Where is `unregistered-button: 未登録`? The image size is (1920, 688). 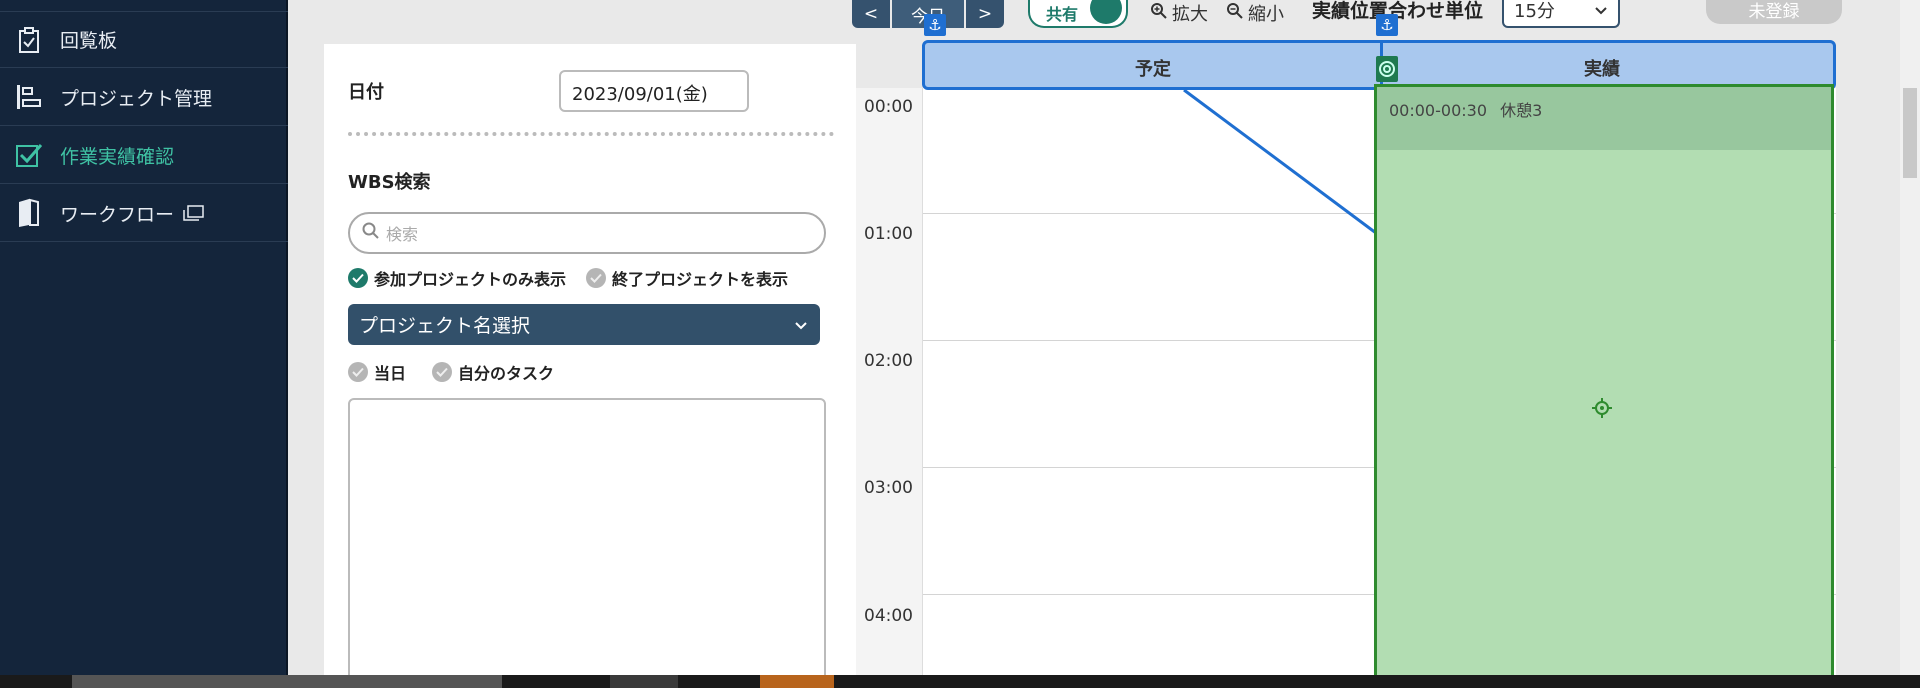
unregistered-button: 未登録 is located at coordinates (1774, 12).